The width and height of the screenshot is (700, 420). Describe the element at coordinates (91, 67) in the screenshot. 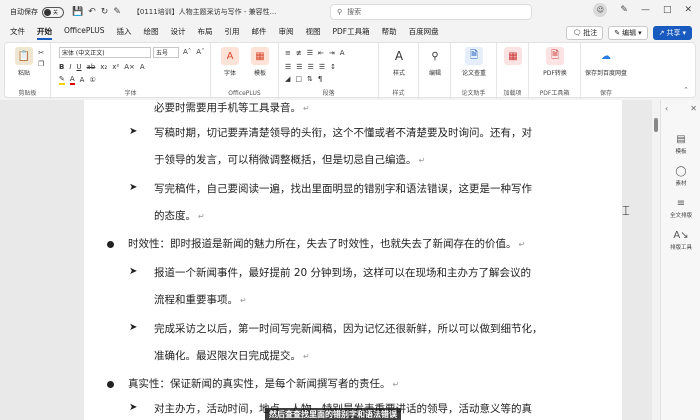

I see `strikethrough-icon: ab` at that location.